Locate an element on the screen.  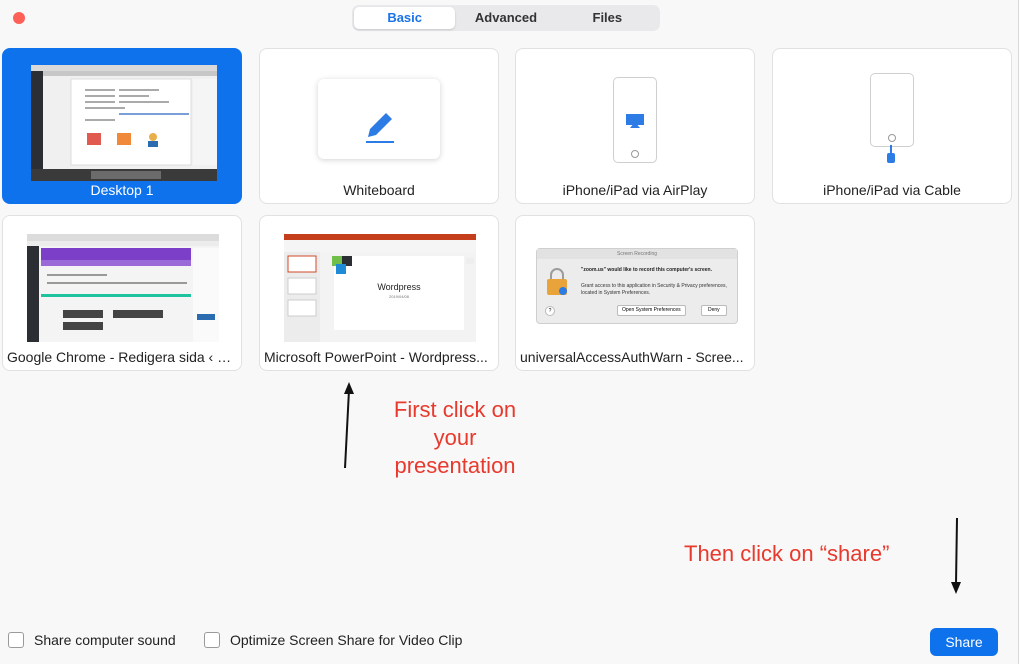
tile-label: Desktop 1 is located at coordinates (122, 190).